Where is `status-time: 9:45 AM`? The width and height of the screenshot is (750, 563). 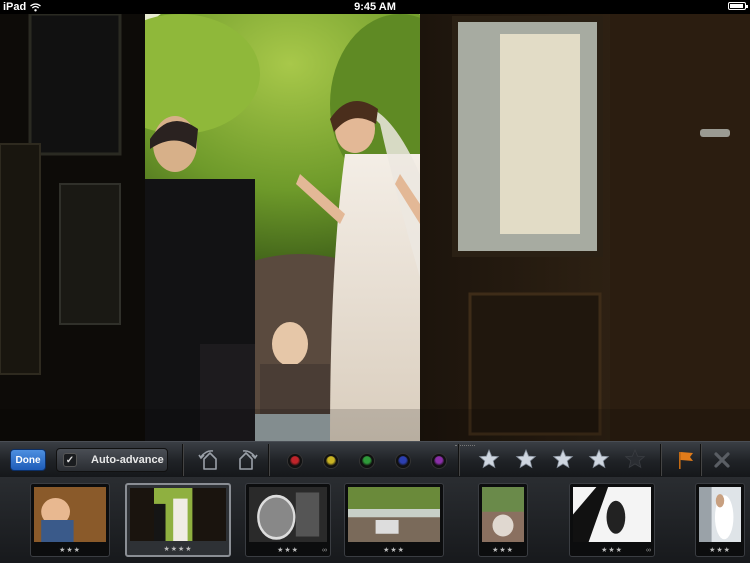
status-time: 9:45 AM is located at coordinates (375, 7).